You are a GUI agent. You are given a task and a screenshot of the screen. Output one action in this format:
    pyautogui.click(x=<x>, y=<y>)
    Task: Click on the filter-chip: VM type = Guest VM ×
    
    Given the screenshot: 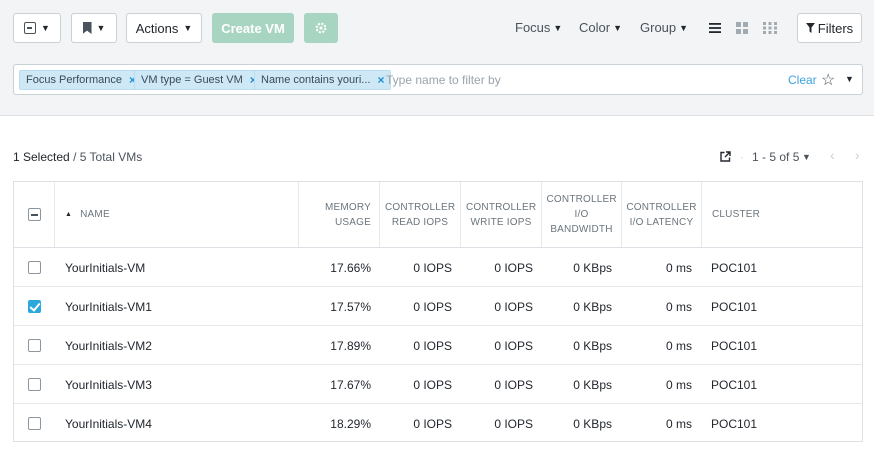 What is the action you would take?
    pyautogui.click(x=199, y=80)
    